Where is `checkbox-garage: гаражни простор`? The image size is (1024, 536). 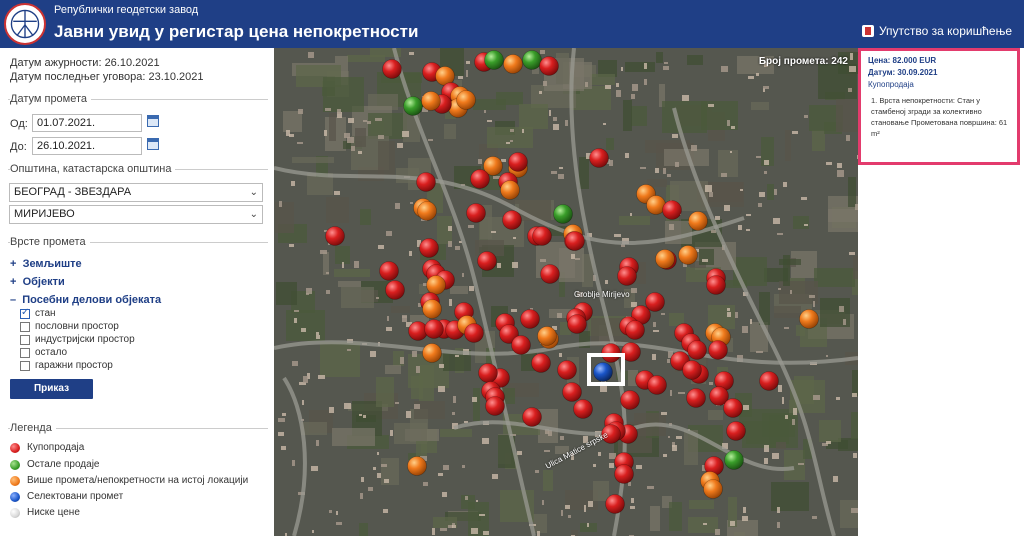
checkbox-garage: гаражни простор is located at coordinates (66, 365).